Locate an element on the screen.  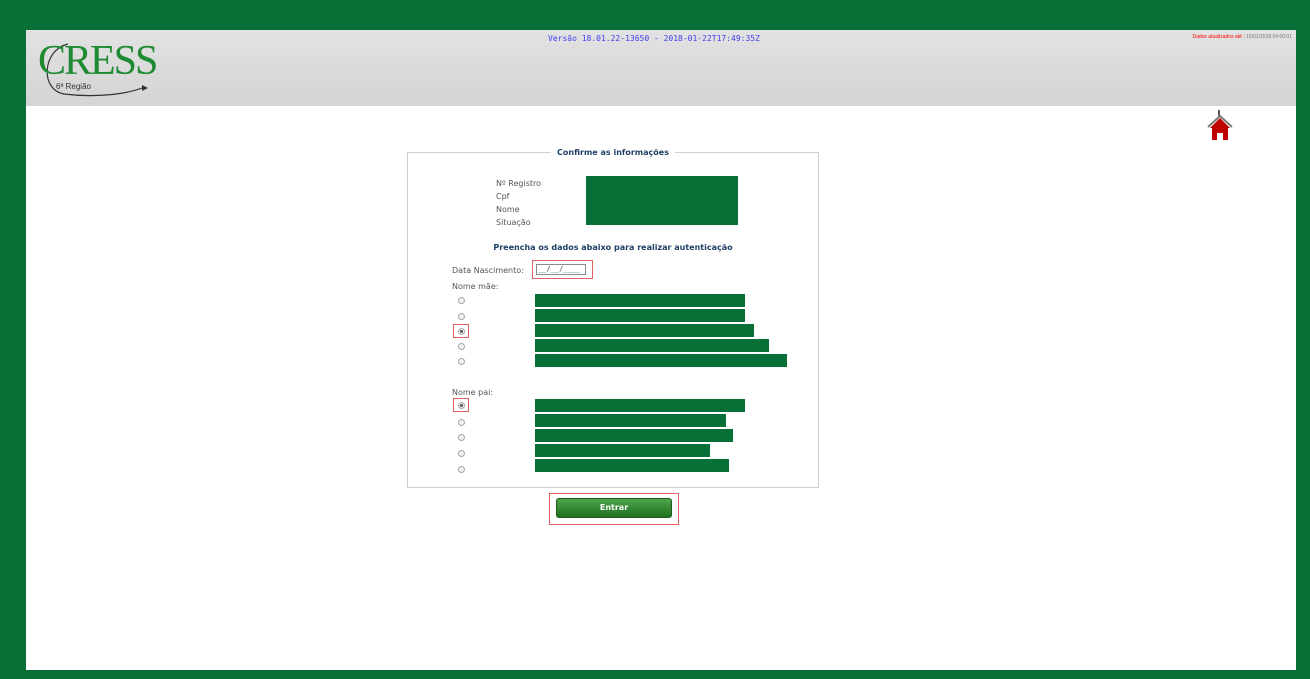
father-option-5-radio is located at coordinates (461, 469).